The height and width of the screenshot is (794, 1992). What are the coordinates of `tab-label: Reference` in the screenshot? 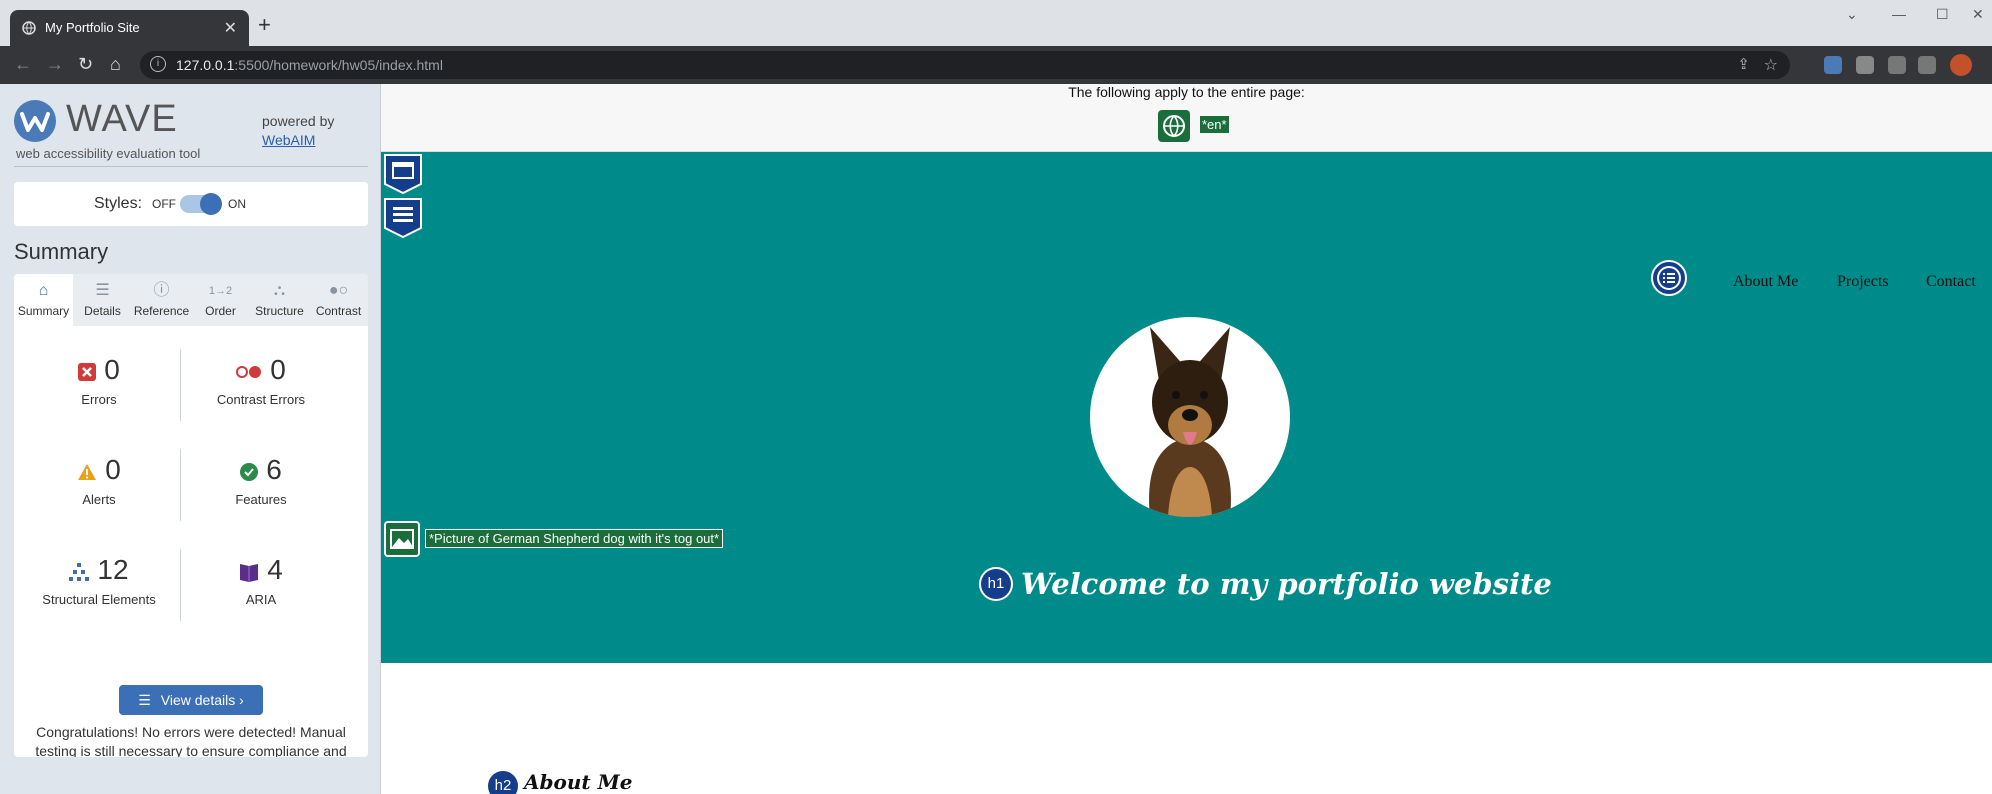 It's located at (161, 311).